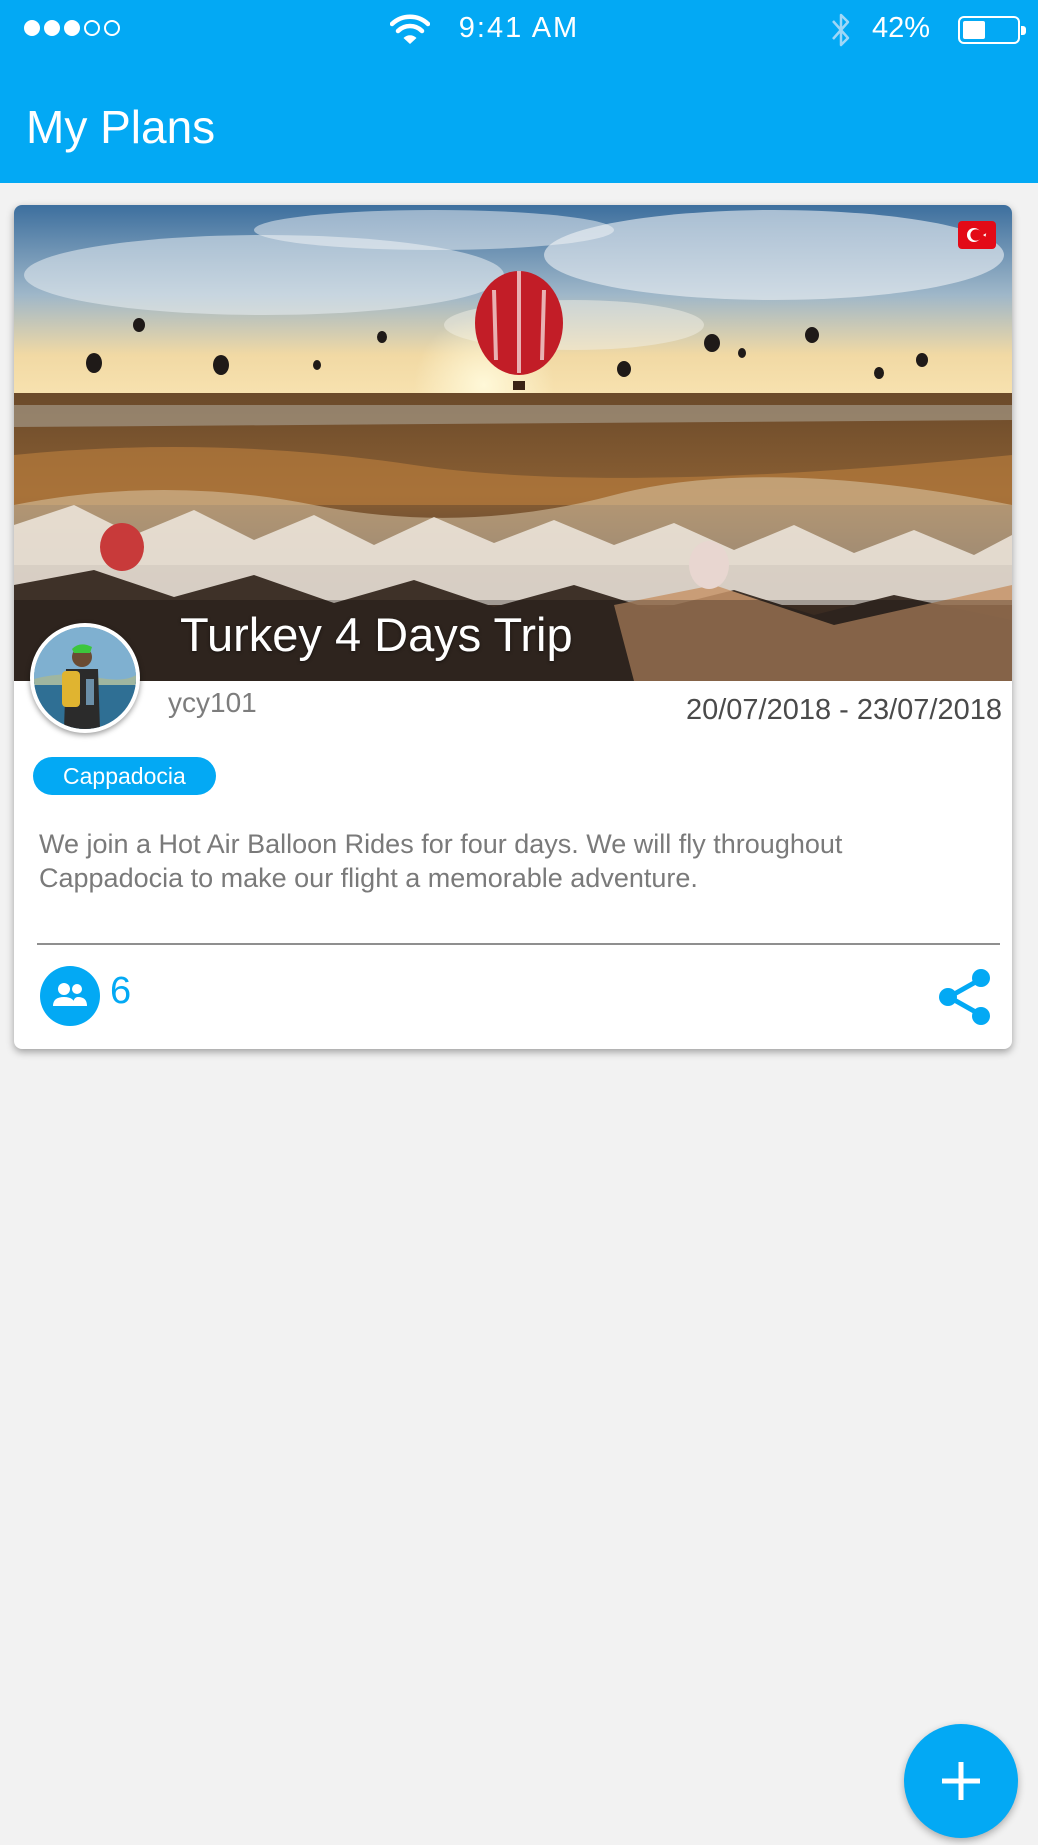 The image size is (1038, 1845). What do you see at coordinates (519, 91) in the screenshot?
I see `app-bar: 9:41 AM 42% My Plans` at bounding box center [519, 91].